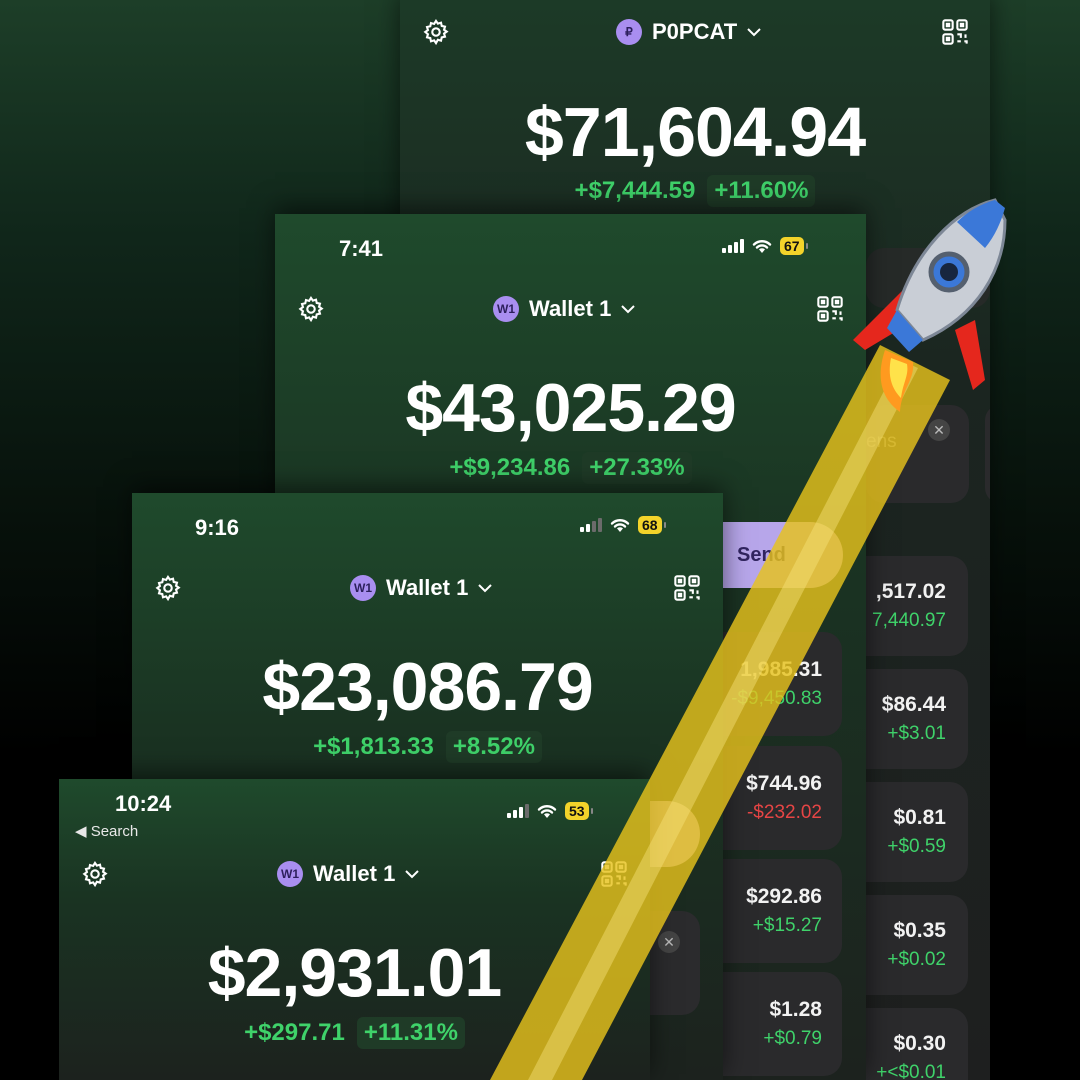 The height and width of the screenshot is (1080, 1080). What do you see at coordinates (916, 846) in the screenshot?
I see `row-delta: +$0.59` at bounding box center [916, 846].